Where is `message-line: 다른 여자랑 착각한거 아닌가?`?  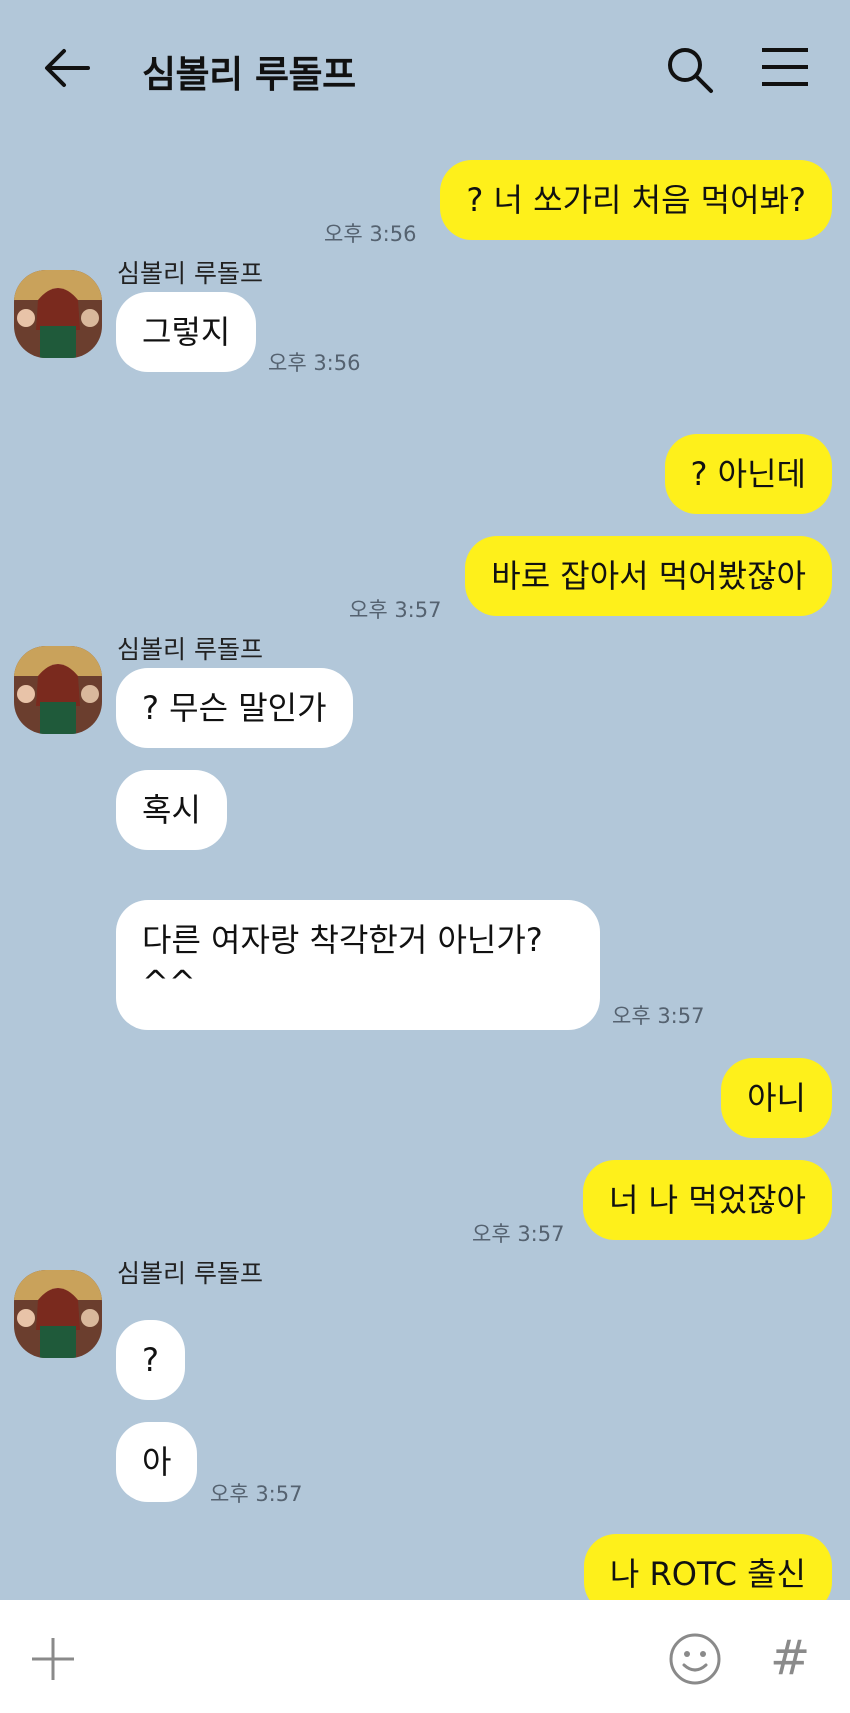
message-line: 다른 여자랑 착각한거 아닌가? is located at coordinates (342, 940).